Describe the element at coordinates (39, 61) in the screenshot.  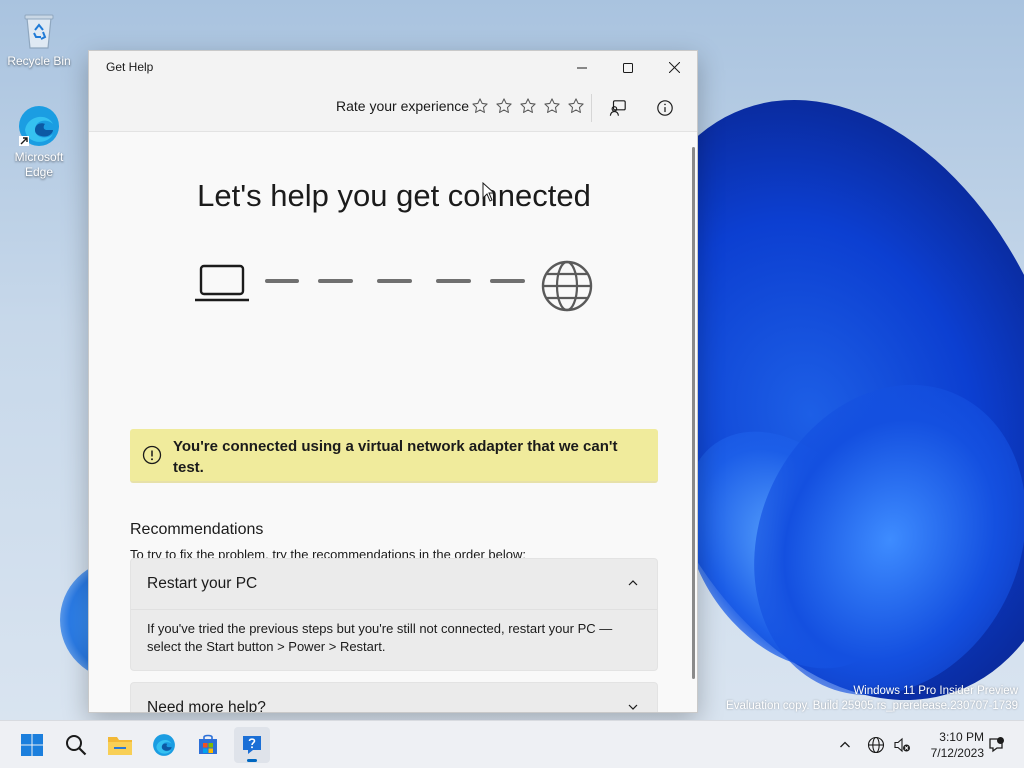
I see `desktop-icon-label: Recycle Bin` at that location.